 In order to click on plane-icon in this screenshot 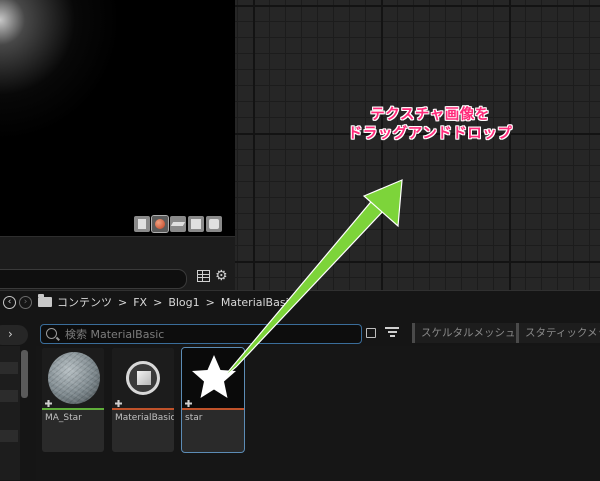, I will do `click(178, 224)`.